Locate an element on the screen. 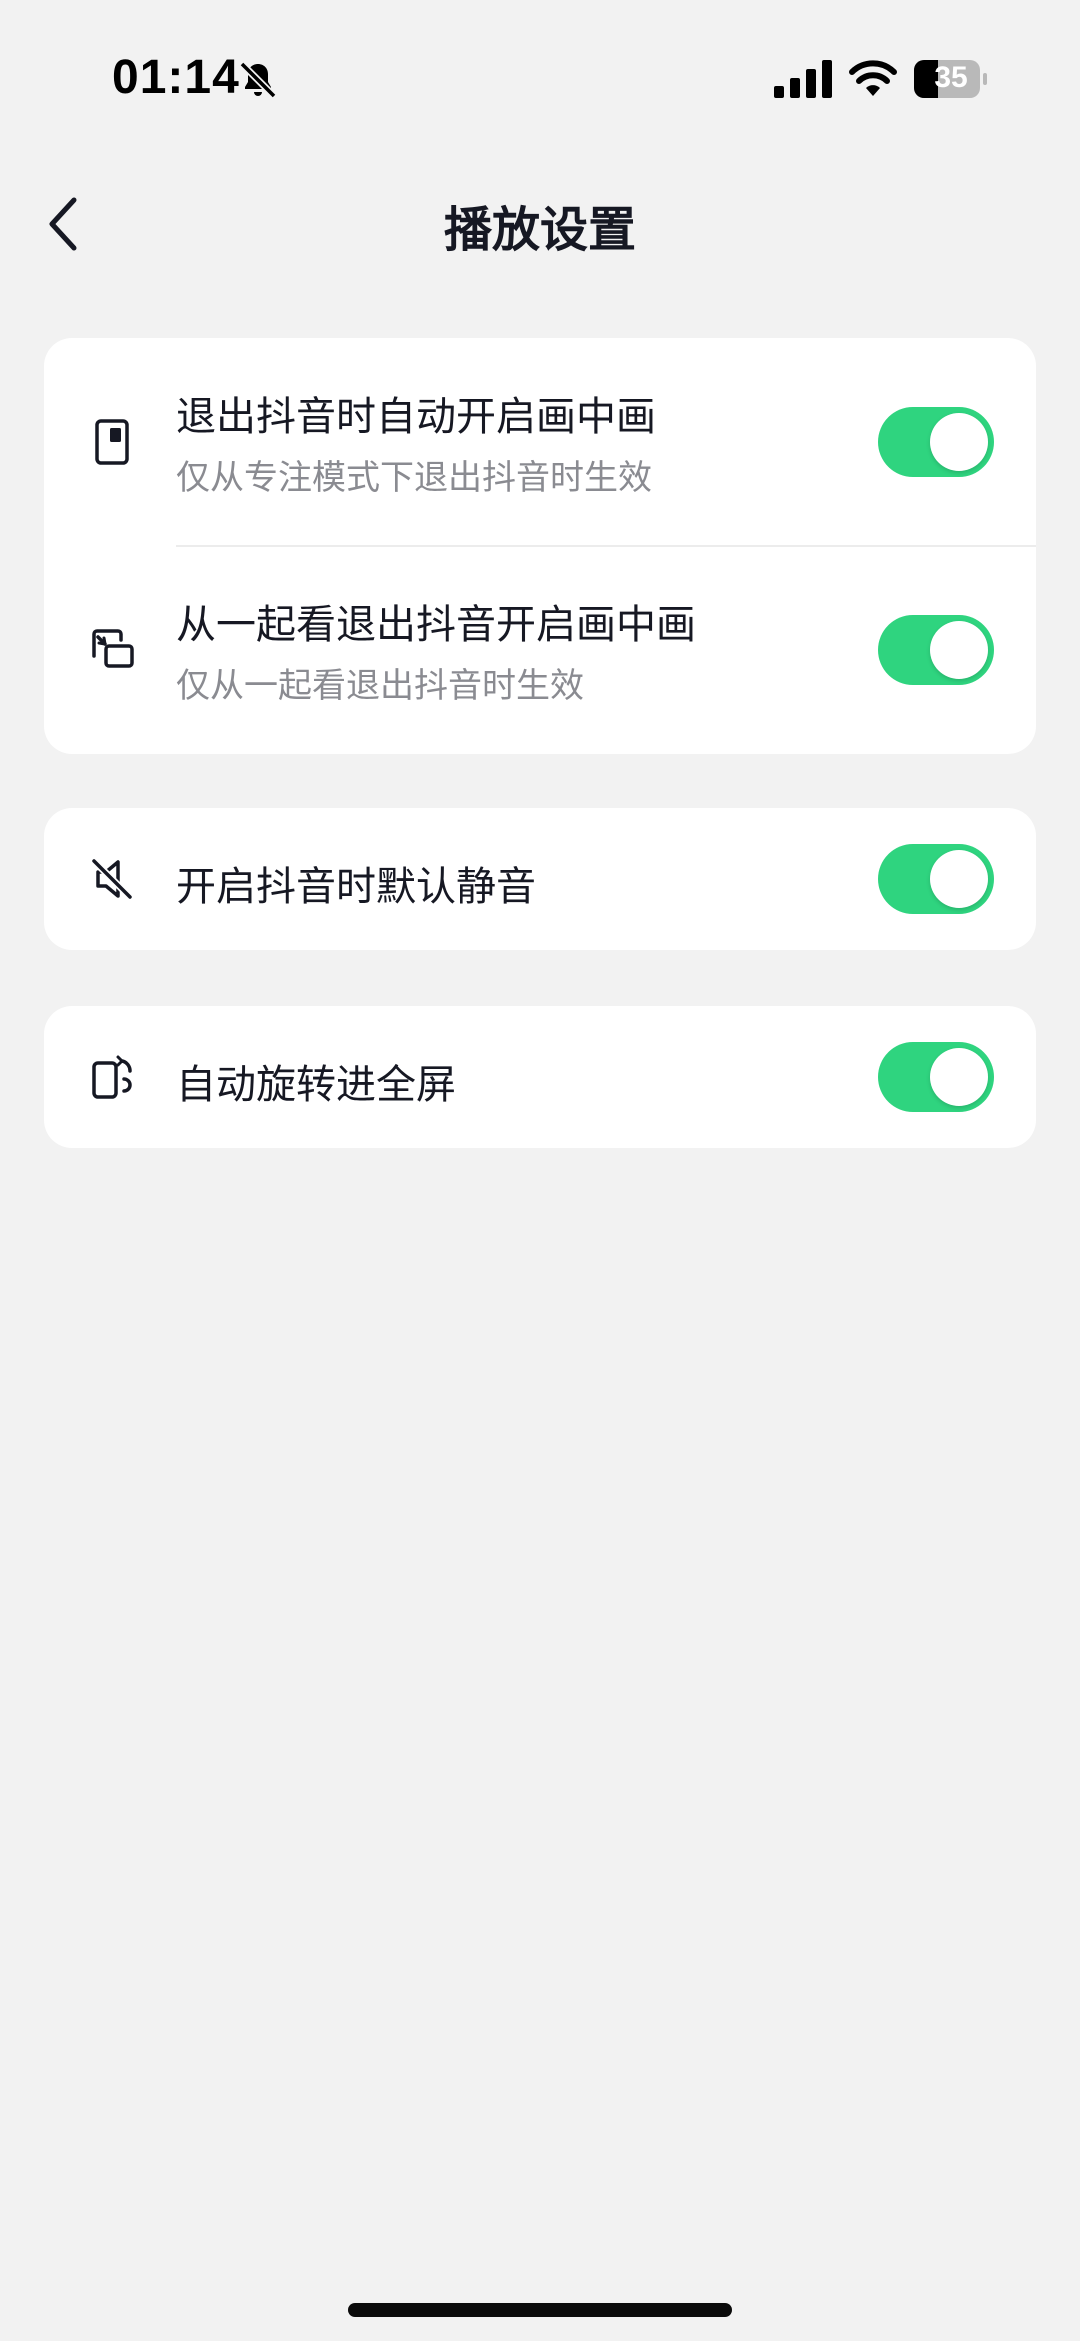  battery-level: 35 is located at coordinates (951, 77).